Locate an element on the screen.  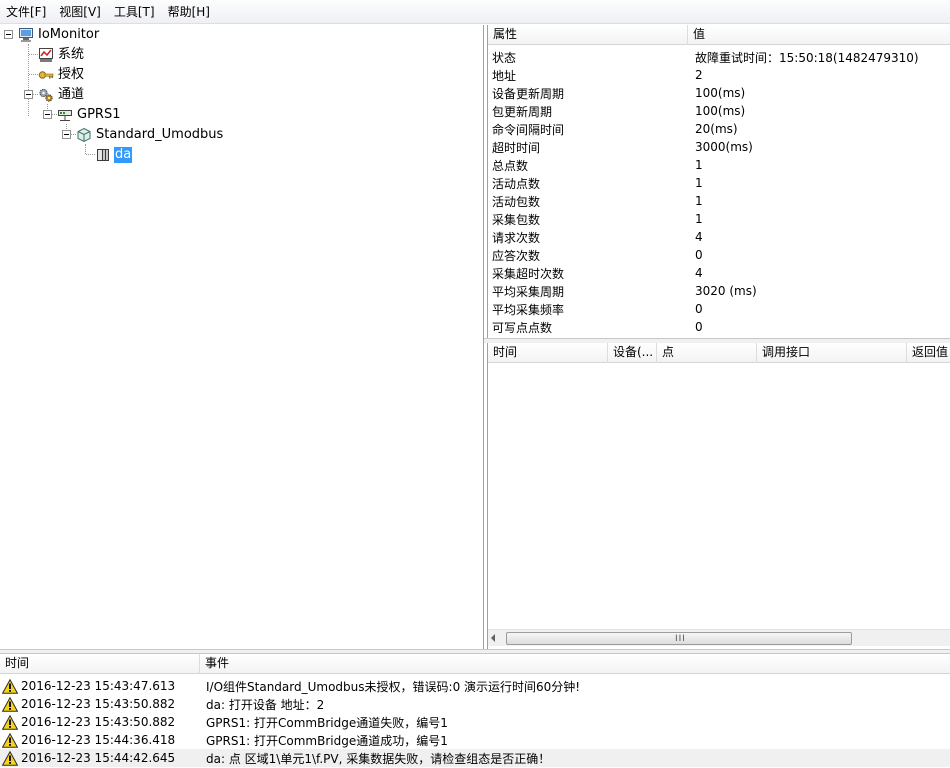
menu-help: 帮助[H] is located at coordinates (189, 12).